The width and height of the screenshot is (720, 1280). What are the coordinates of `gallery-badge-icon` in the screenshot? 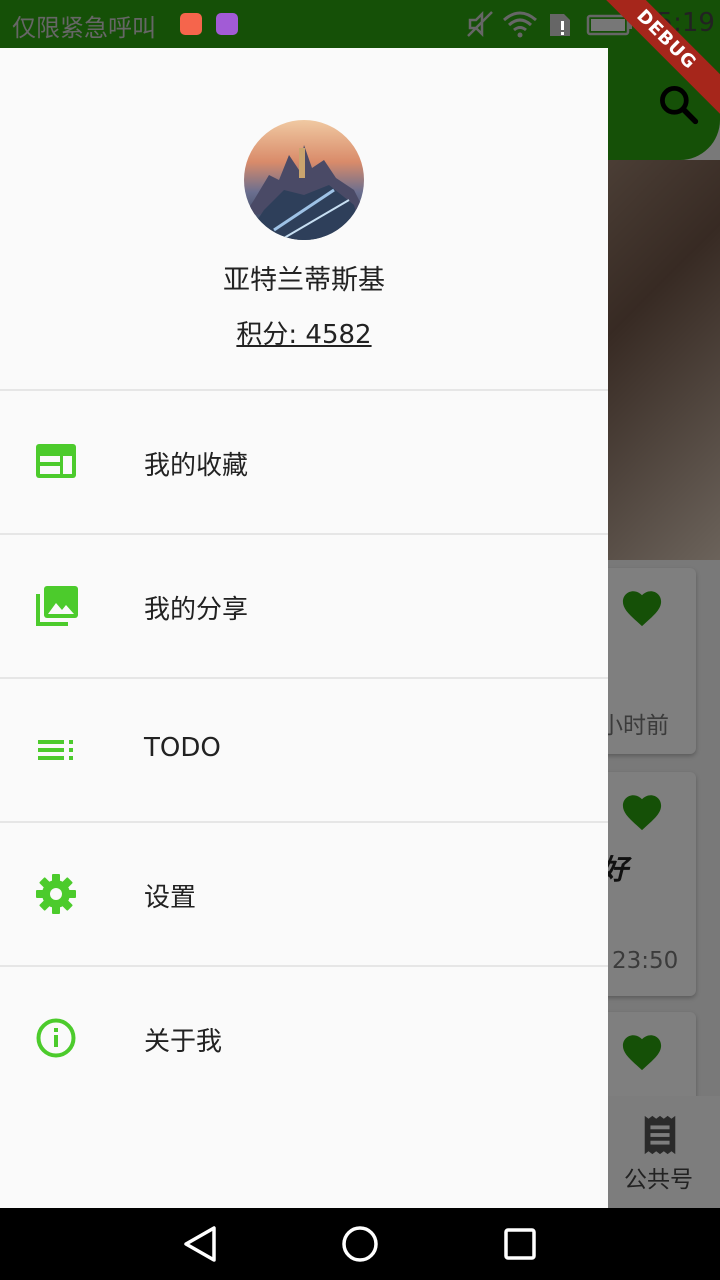 It's located at (227, 24).